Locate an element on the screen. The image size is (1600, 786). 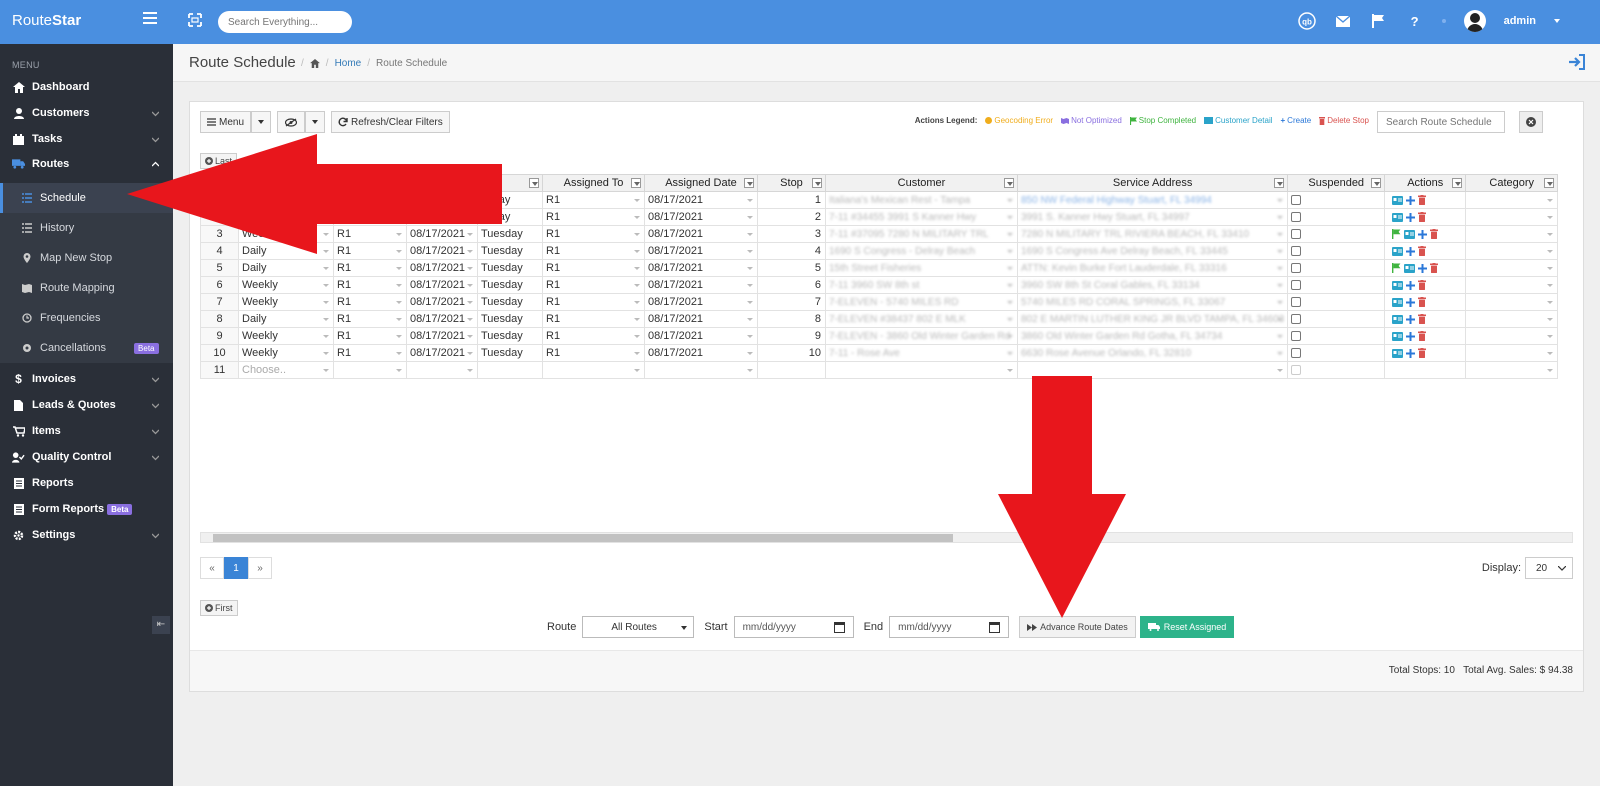
grid-cell: 3 is located at coordinates (791, 234).